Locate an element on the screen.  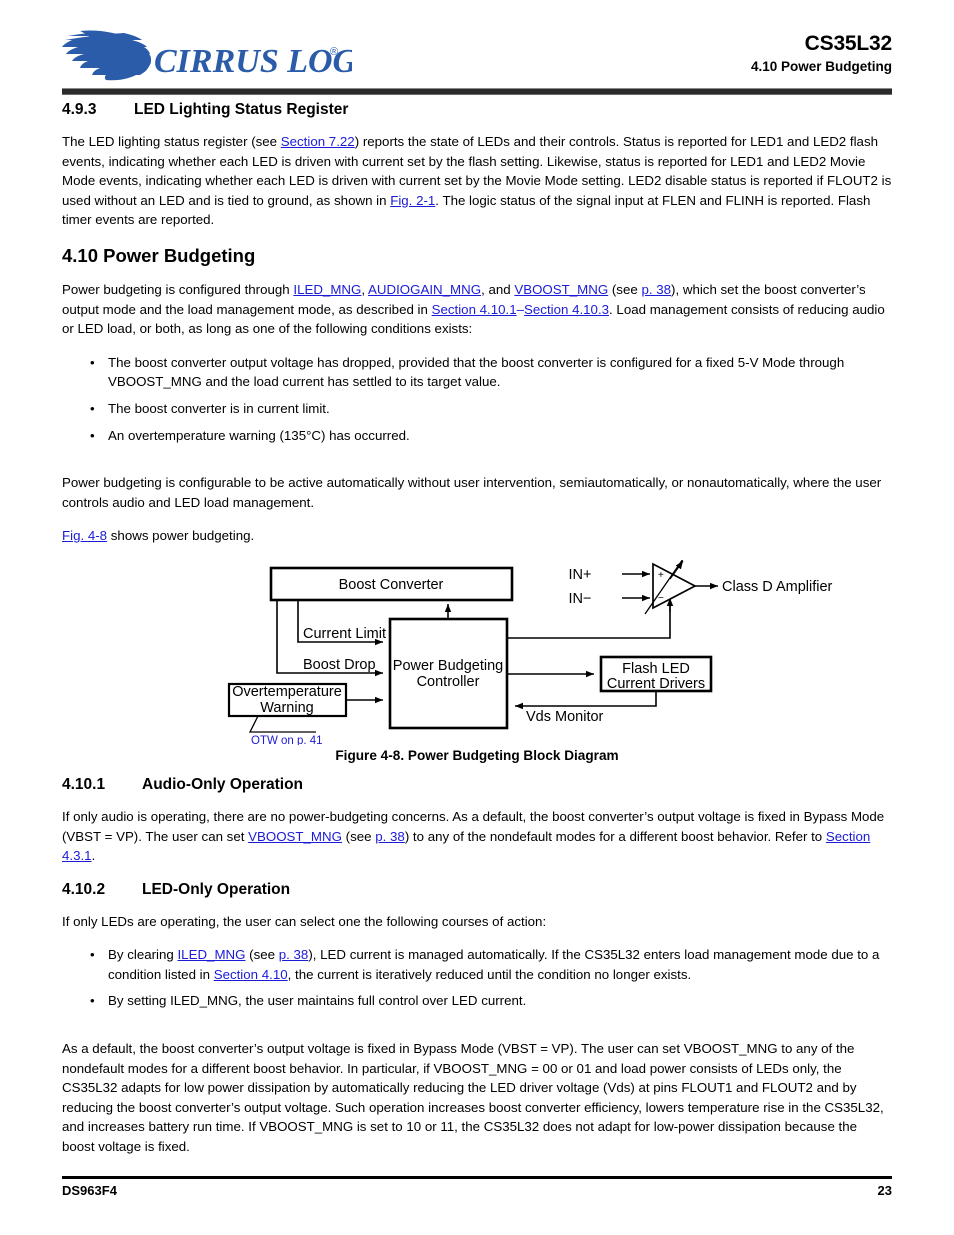
list-item-text: The boost converter is in current limit. is located at coordinates (219, 408).